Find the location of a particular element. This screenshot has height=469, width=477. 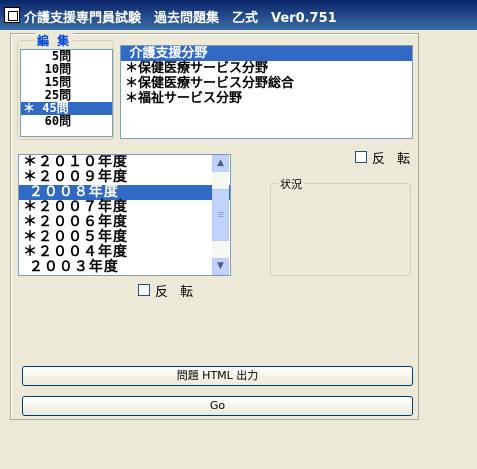

field-list: 介護支援分野 ＊保健医療サービス分野 ＊保健医療サービス分野総合 ＊福祉サービス分野 is located at coordinates (266, 92).